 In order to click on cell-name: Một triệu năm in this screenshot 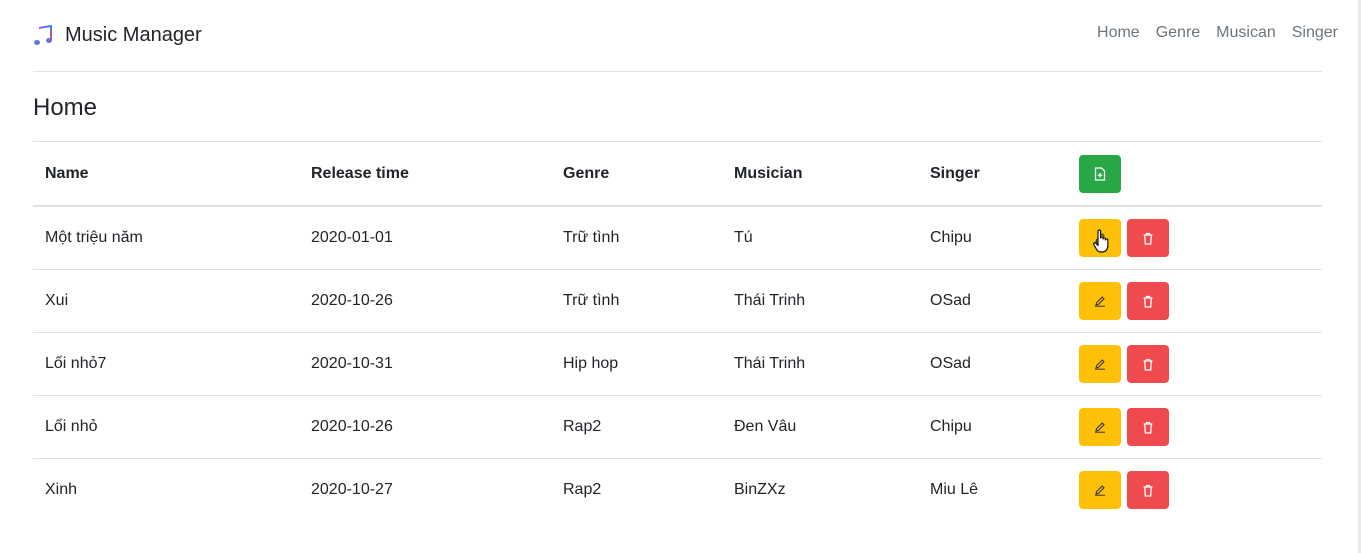, I will do `click(94, 237)`.